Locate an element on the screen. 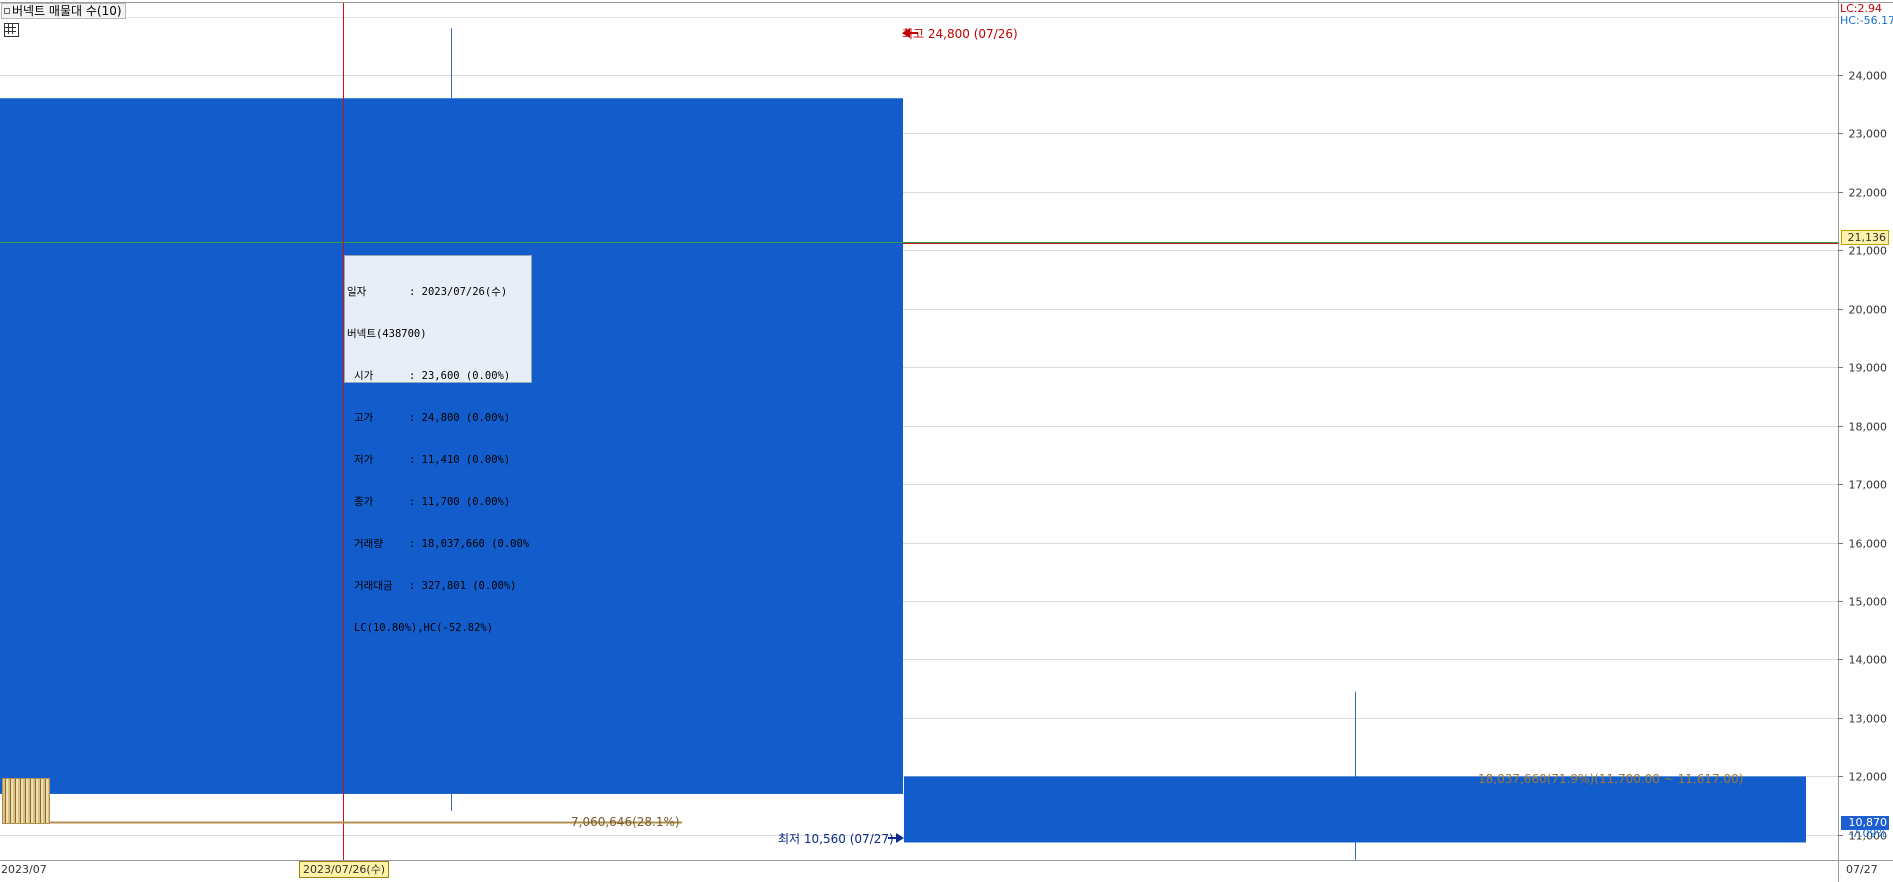 Image resolution: width=1893 pixels, height=882 pixels. tooltip-volume-value: 18,037,660 (0.00%) is located at coordinates (475, 544).